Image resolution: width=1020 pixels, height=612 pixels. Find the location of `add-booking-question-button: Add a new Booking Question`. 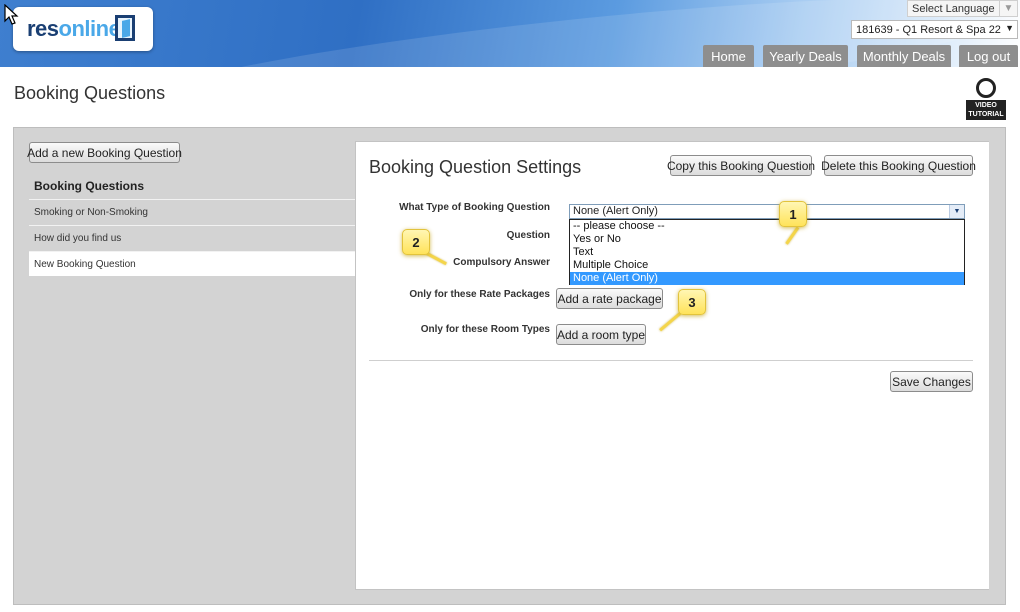

add-booking-question-button: Add a new Booking Question is located at coordinates (104, 152).